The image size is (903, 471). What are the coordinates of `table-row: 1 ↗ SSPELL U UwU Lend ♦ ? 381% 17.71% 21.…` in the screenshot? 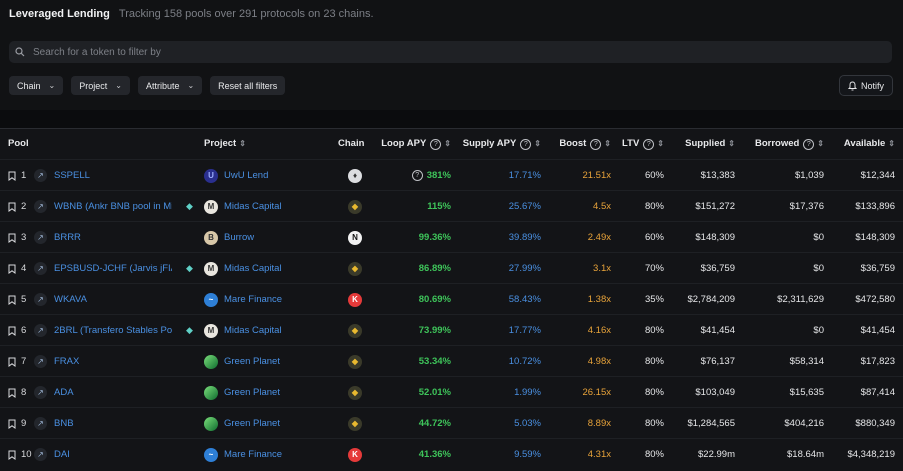 It's located at (451, 175).